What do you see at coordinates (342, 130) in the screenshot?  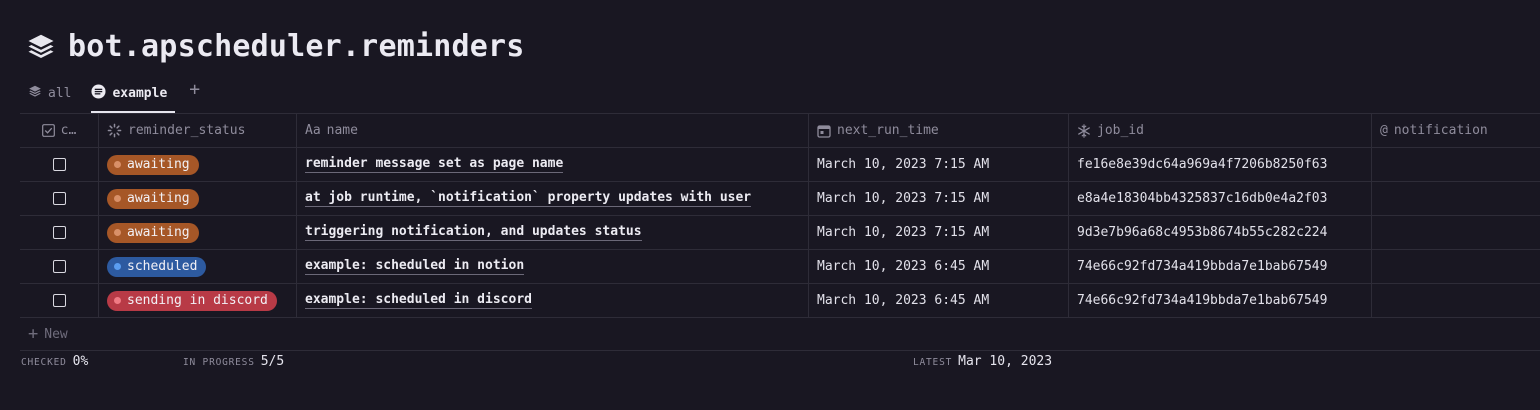 I see `column-label: name` at bounding box center [342, 130].